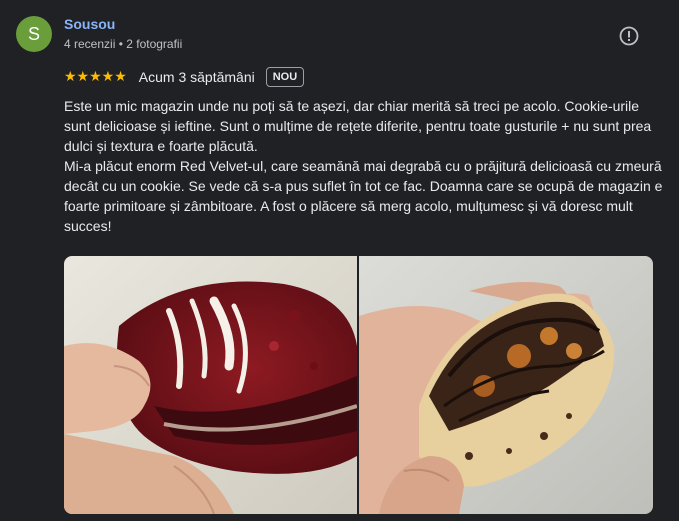 The width and height of the screenshot is (679, 521). Describe the element at coordinates (196, 77) in the screenshot. I see `review-date: Acum 3 săptămâni` at that location.